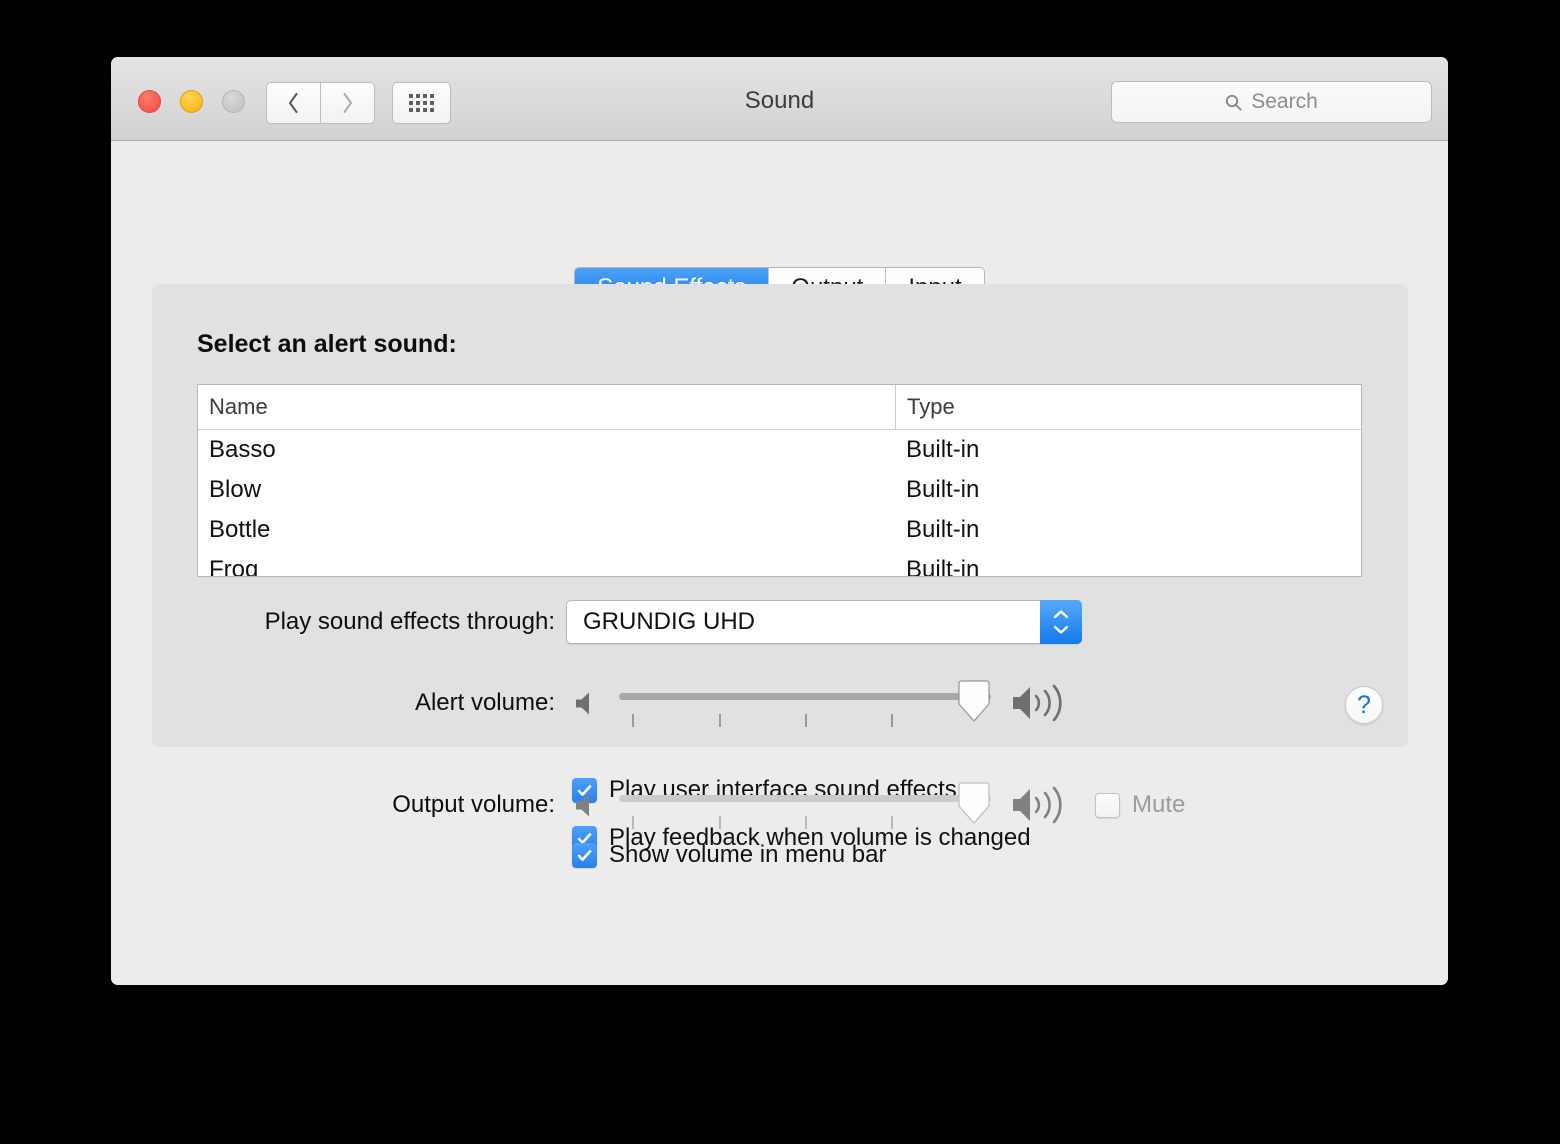 This screenshot has width=1560, height=1144. I want to click on cell-name: Blow, so click(235, 489).